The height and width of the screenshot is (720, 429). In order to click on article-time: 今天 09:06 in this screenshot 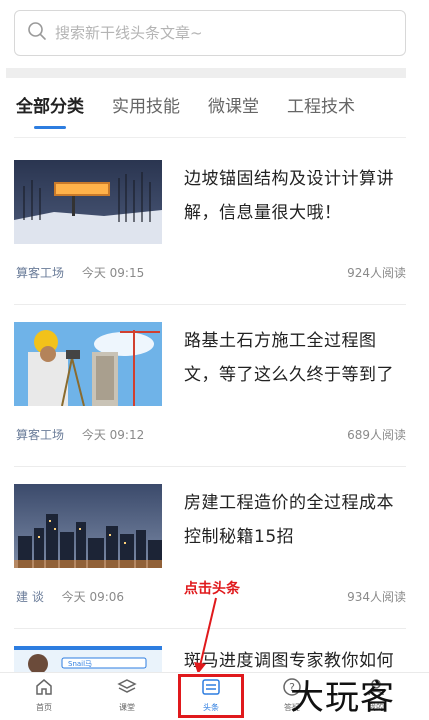, I will do `click(93, 597)`.